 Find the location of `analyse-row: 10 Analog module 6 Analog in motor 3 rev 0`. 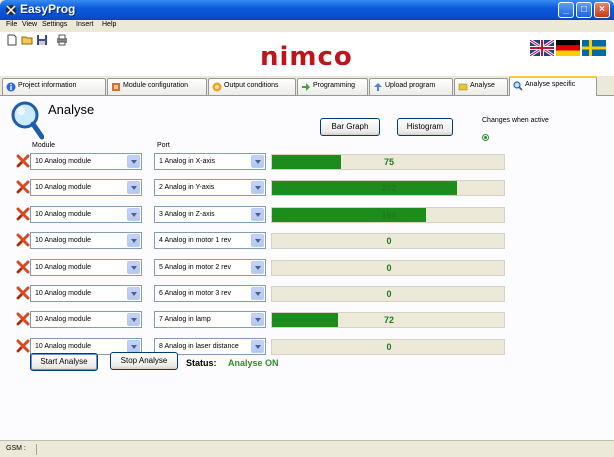

analyse-row: 10 Analog module 6 Analog in motor 3 rev 0 is located at coordinates (307, 294).